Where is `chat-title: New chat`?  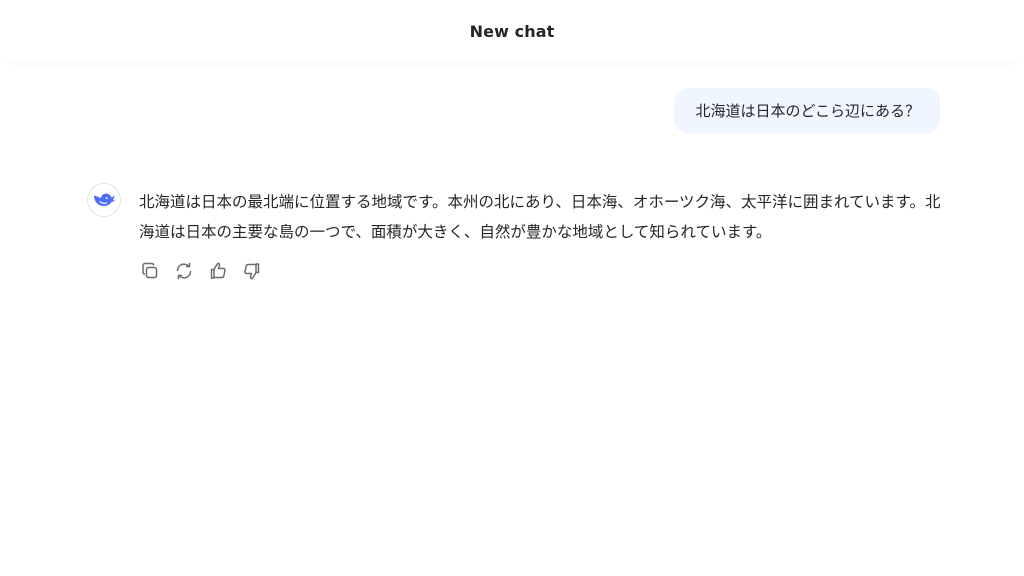 chat-title: New chat is located at coordinates (512, 31).